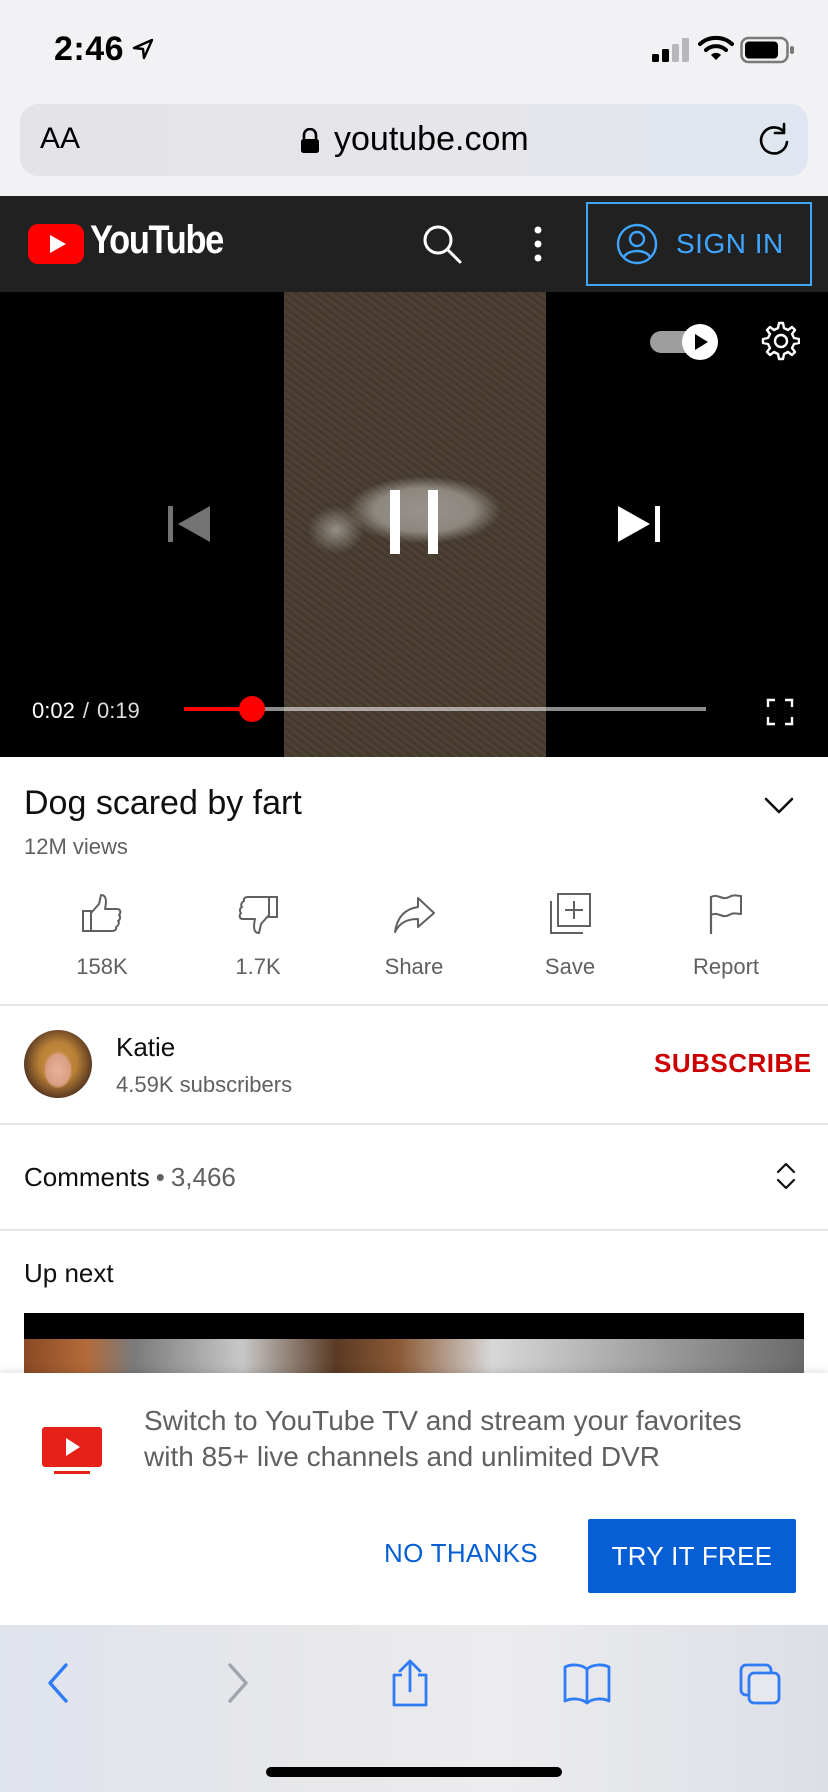  I want to click on status-bar: 2:46, so click(414, 49).